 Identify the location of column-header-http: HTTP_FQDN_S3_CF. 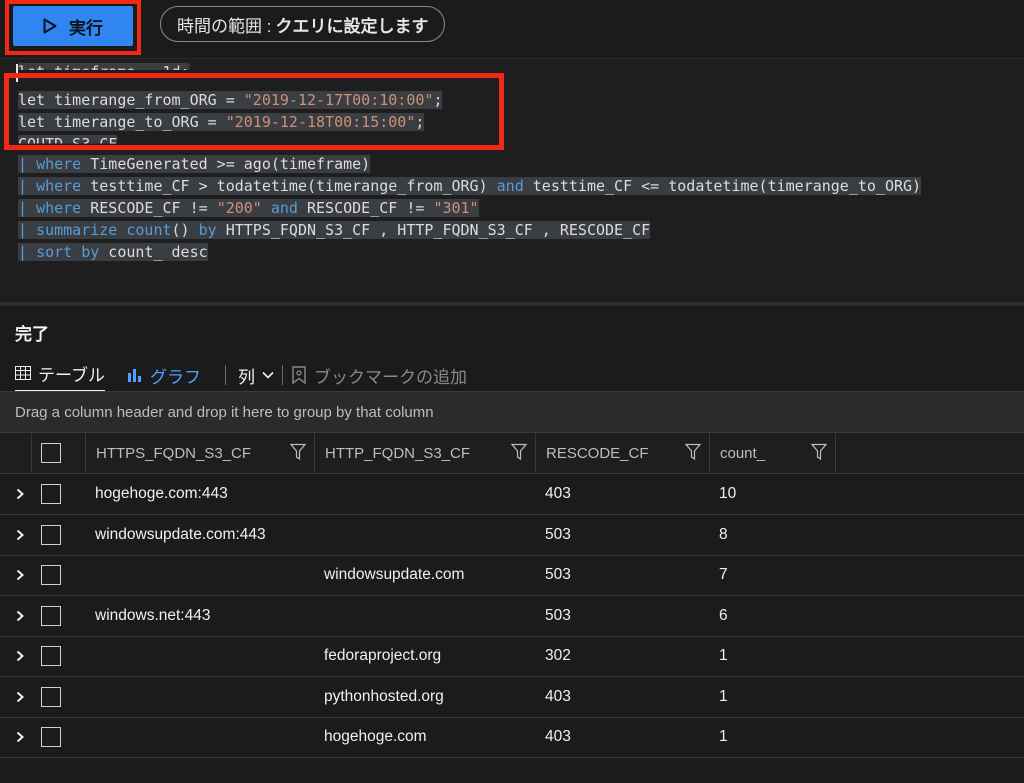
(425, 453).